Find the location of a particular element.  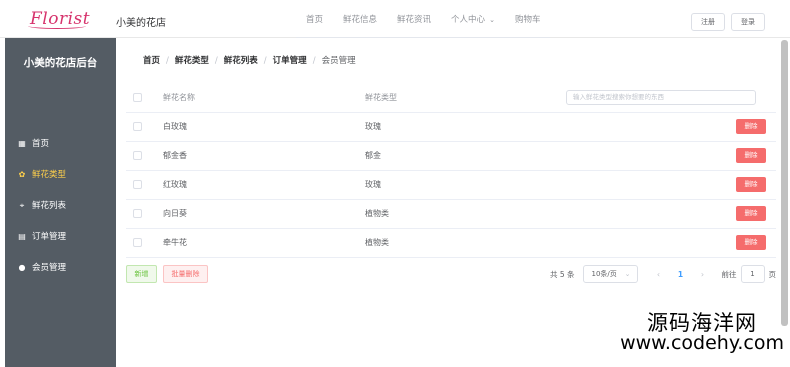

sidebar-item-members: ● 会员管理 is located at coordinates (60, 267).